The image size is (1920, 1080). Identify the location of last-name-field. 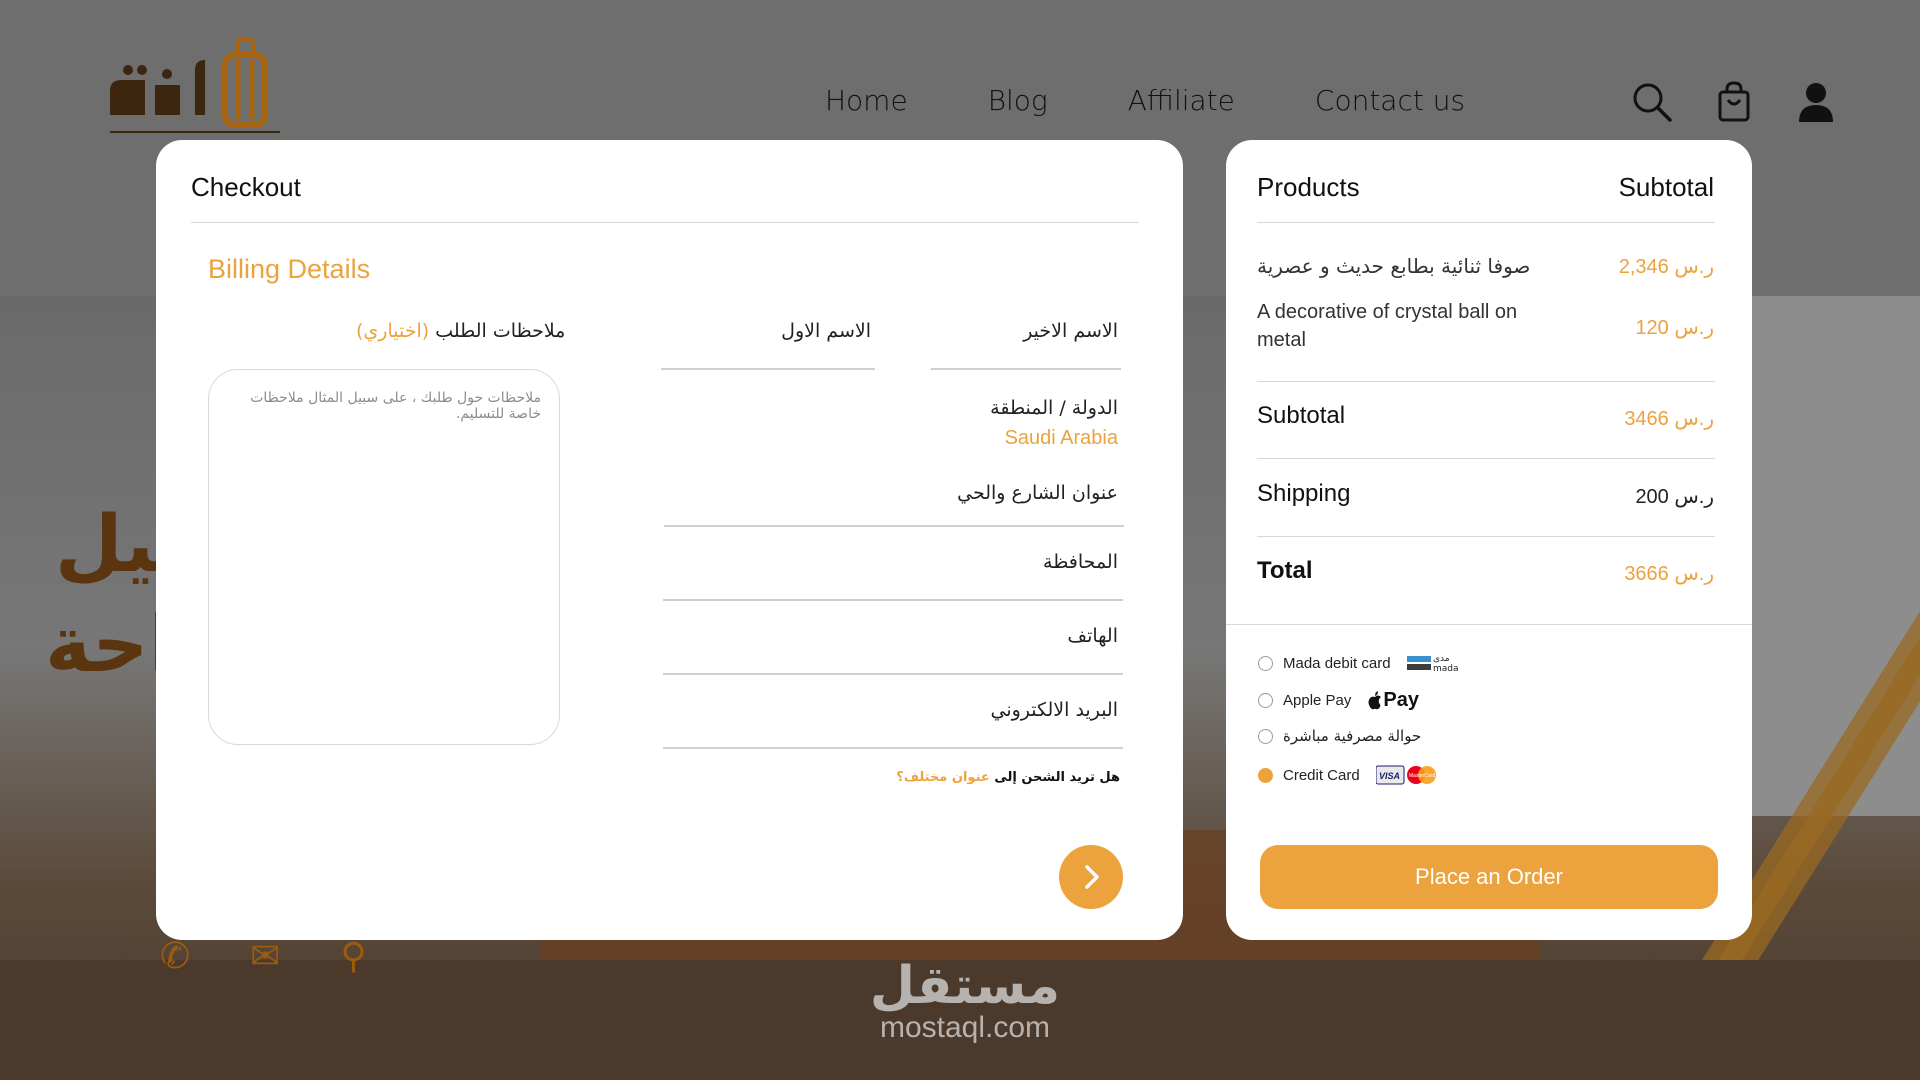
(1026, 369).